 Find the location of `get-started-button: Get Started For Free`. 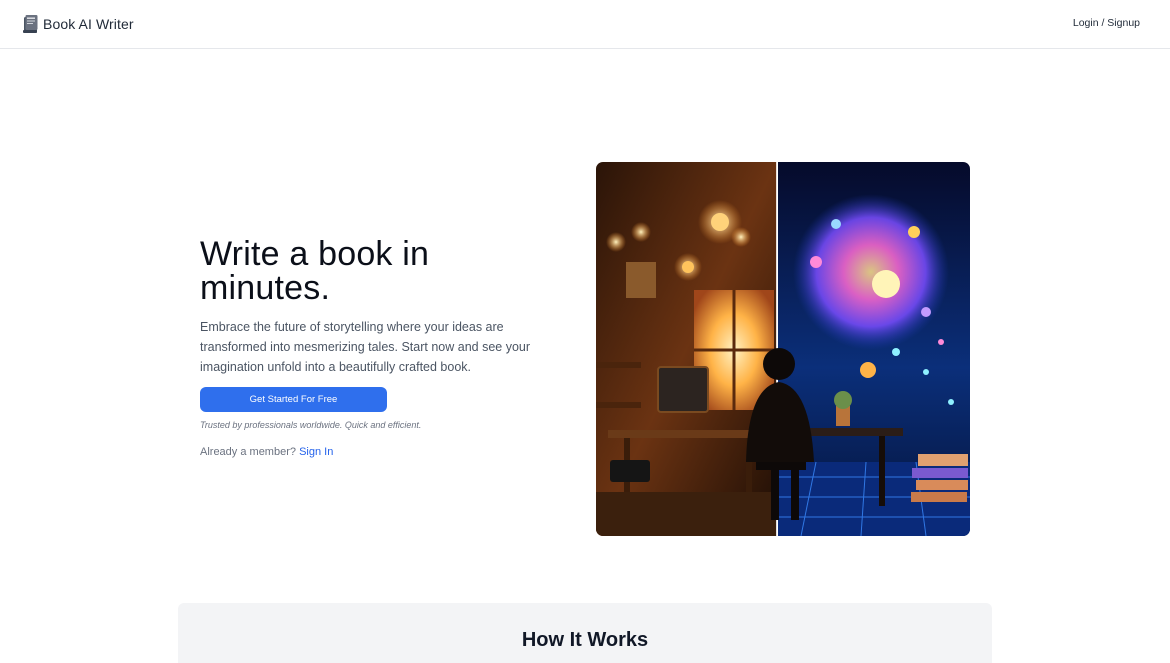

get-started-button: Get Started For Free is located at coordinates (293, 399).